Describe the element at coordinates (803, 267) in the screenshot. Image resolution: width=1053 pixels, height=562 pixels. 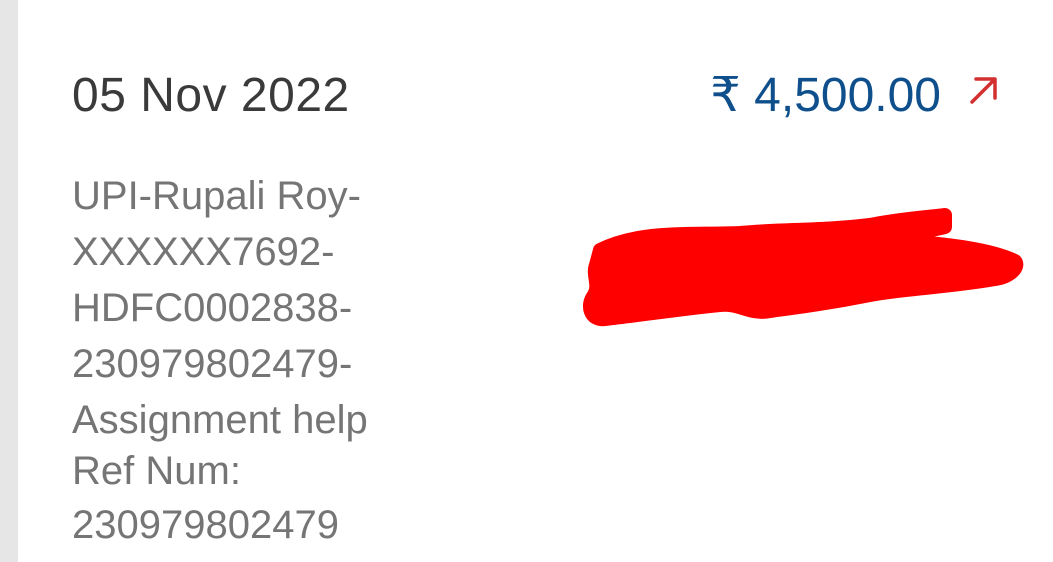
I see `redaction-scribble` at that location.